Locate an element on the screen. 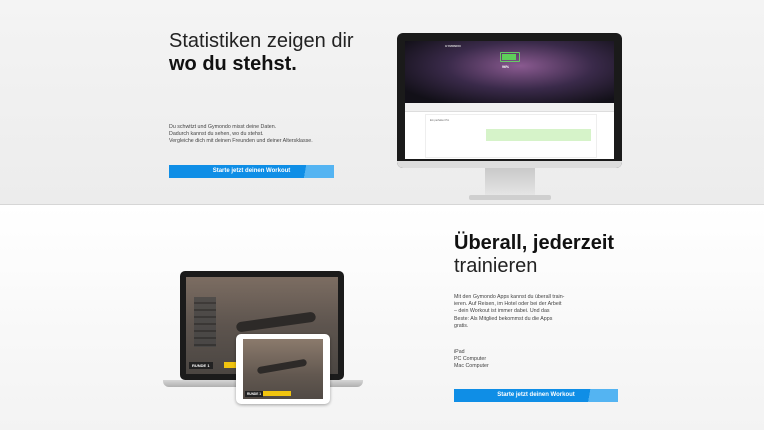 This screenshot has width=764, height=430. ipad-screen: RUNDE 1 is located at coordinates (283, 369).